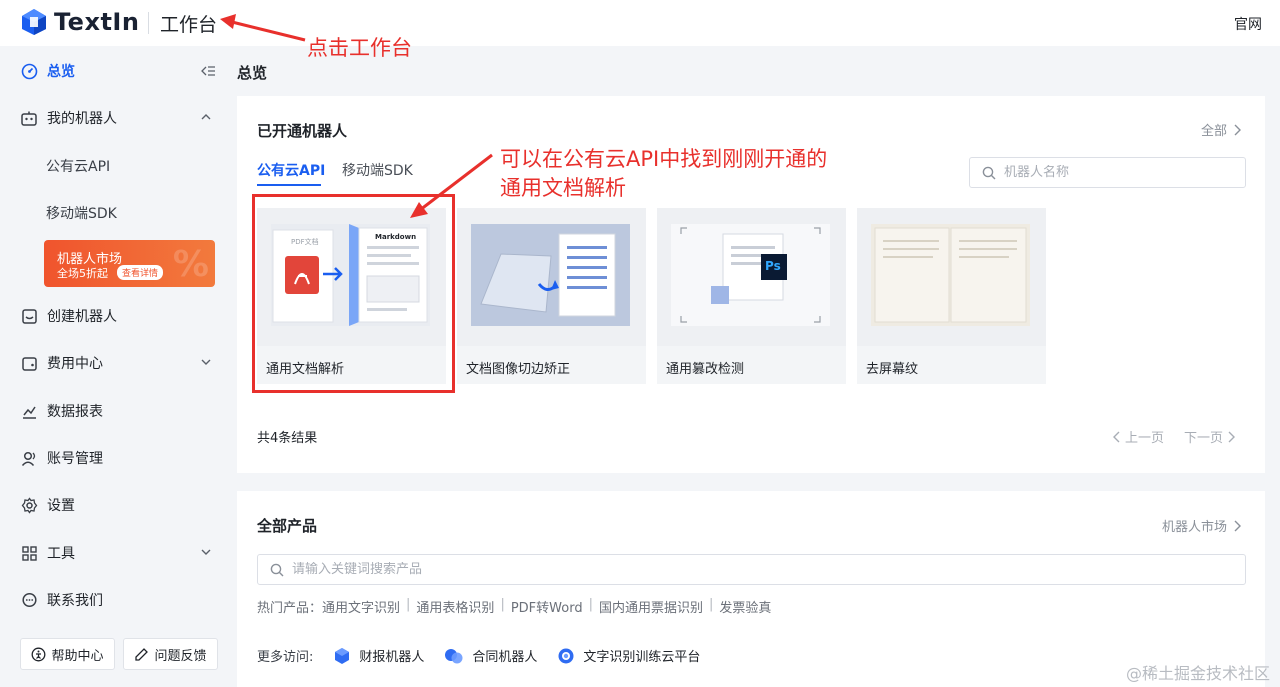  What do you see at coordinates (75, 459) in the screenshot?
I see `sidebar-item-label: 账号管理` at bounding box center [75, 459].